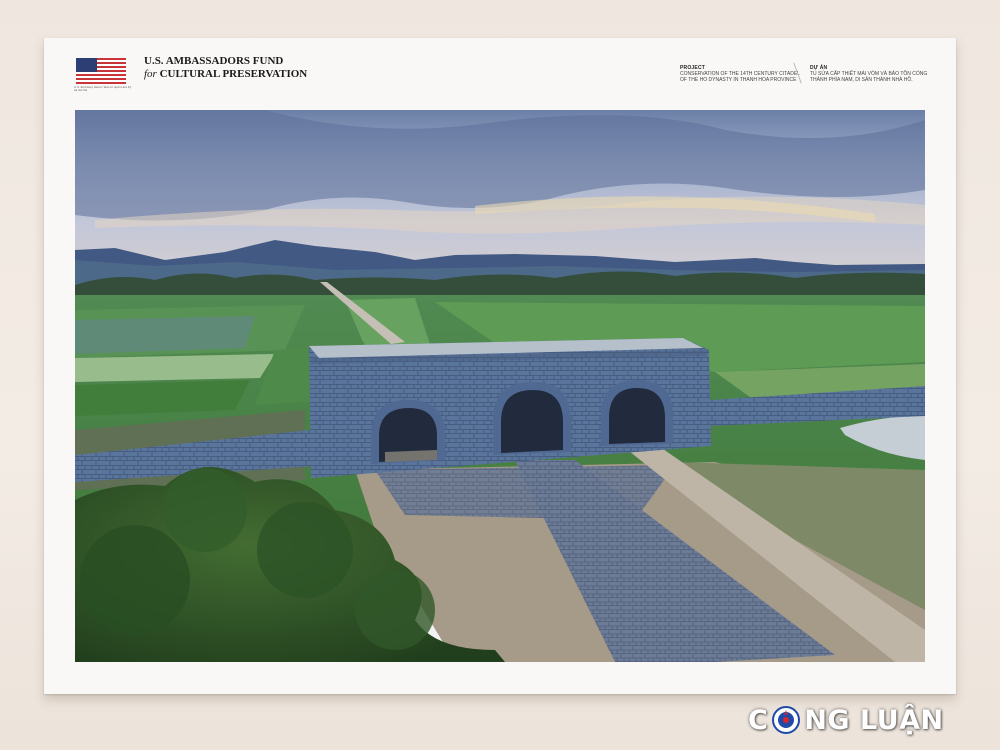 The height and width of the screenshot is (750, 1000). What do you see at coordinates (874, 720) in the screenshot?
I see `watermark-text-right: NG LUẬN` at bounding box center [874, 720].